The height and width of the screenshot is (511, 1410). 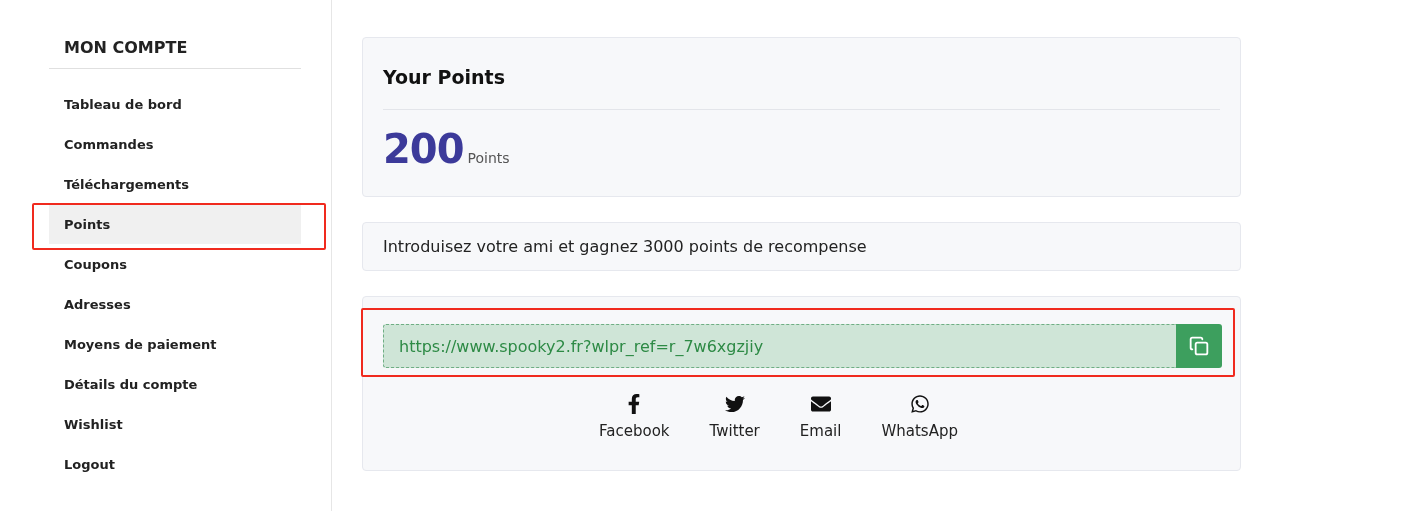 I want to click on sidebar-item: Logout, so click(x=175, y=464).